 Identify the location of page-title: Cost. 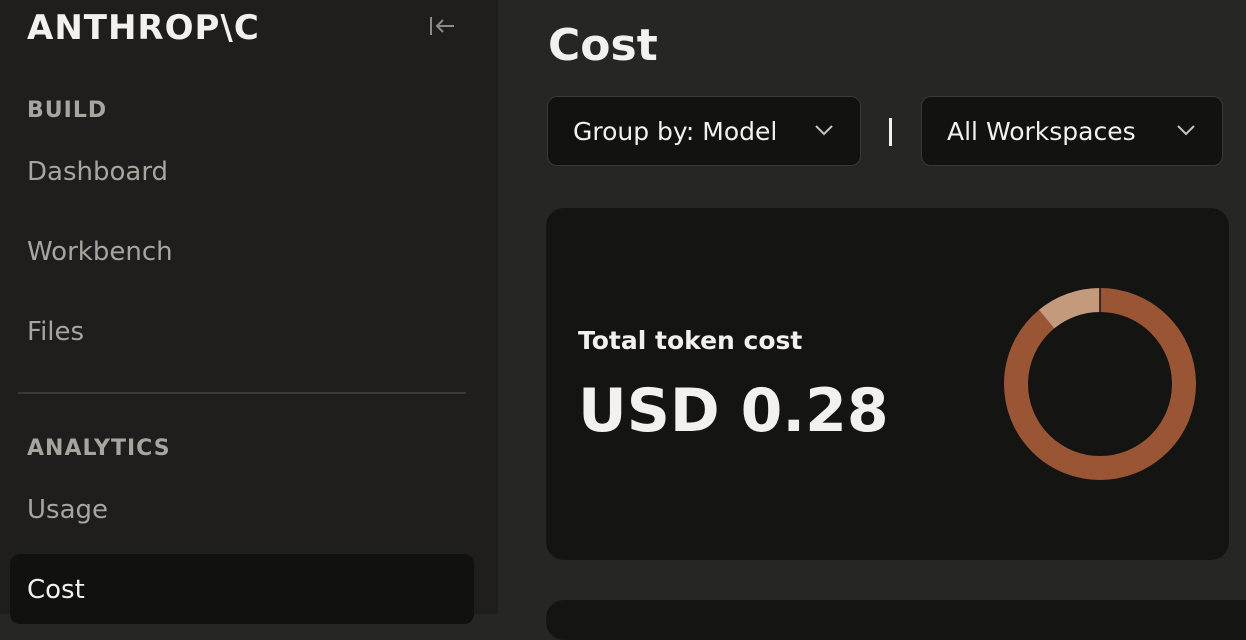
(603, 45).